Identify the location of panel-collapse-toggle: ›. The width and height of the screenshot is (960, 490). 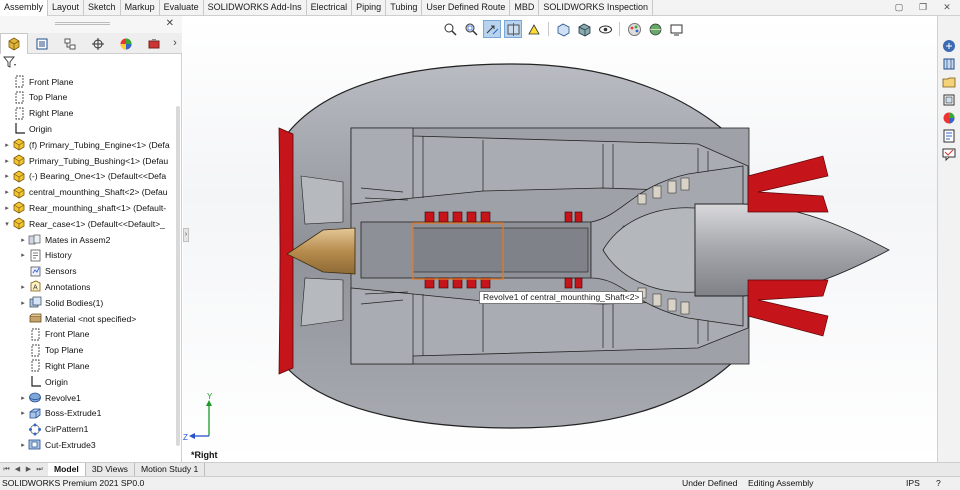
(186, 235).